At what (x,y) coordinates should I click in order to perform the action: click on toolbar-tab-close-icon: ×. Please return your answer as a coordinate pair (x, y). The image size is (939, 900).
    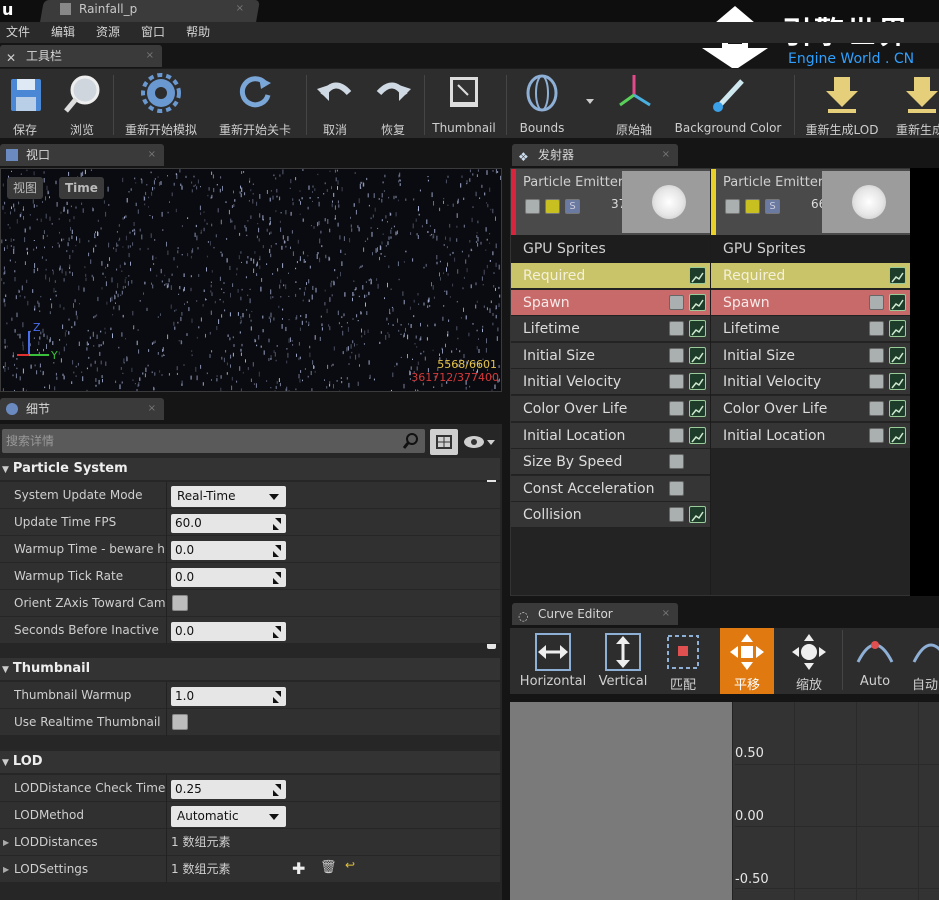
    Looking at the image, I should click on (150, 56).